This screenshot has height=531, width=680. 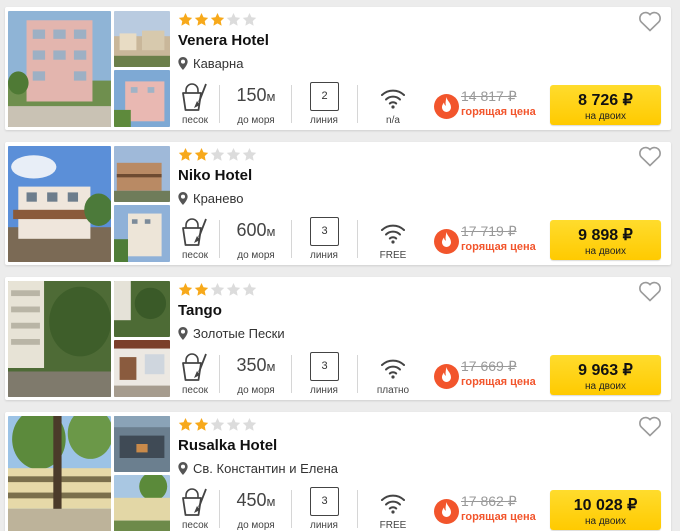 I want to click on hotel-name: Tango, so click(x=200, y=310).